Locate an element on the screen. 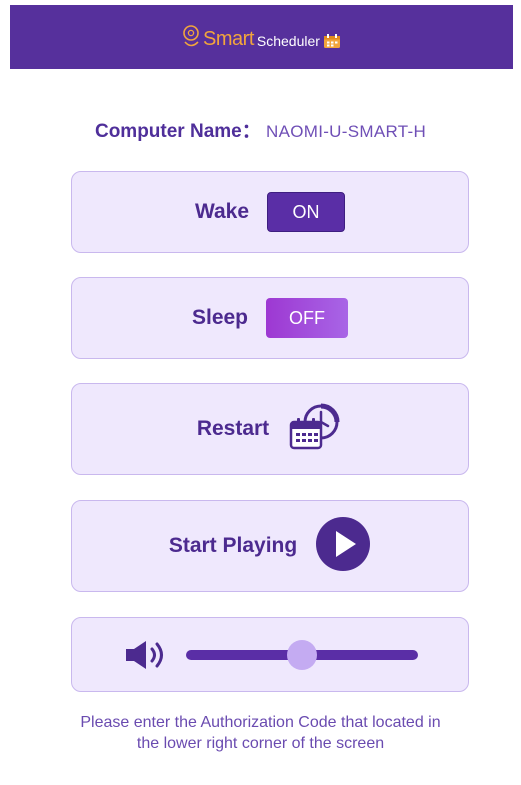  computer-name-line: Computer Name： NAOMI-U-SMART-H is located at coordinates (260, 129).